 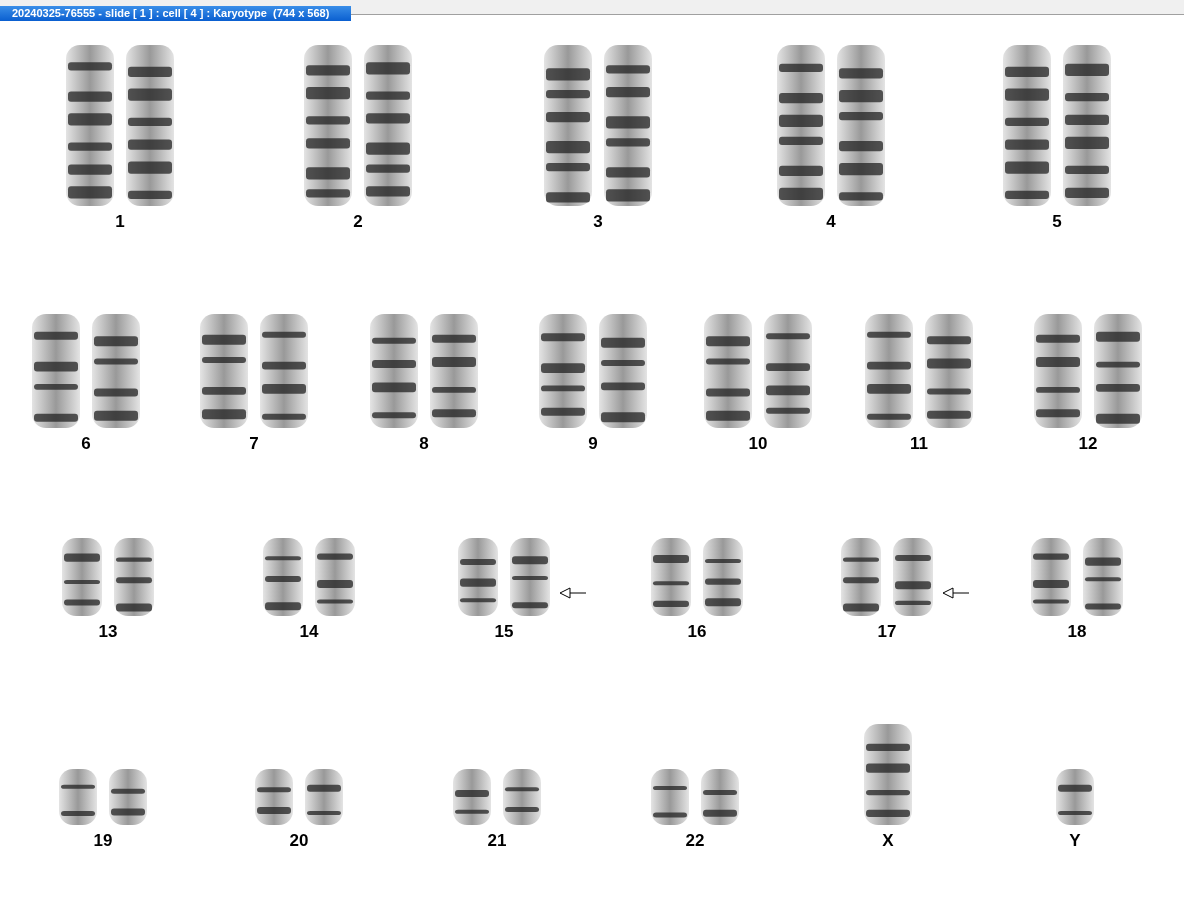 What do you see at coordinates (103, 841) in the screenshot?
I see `chromosome-label: 19` at bounding box center [103, 841].